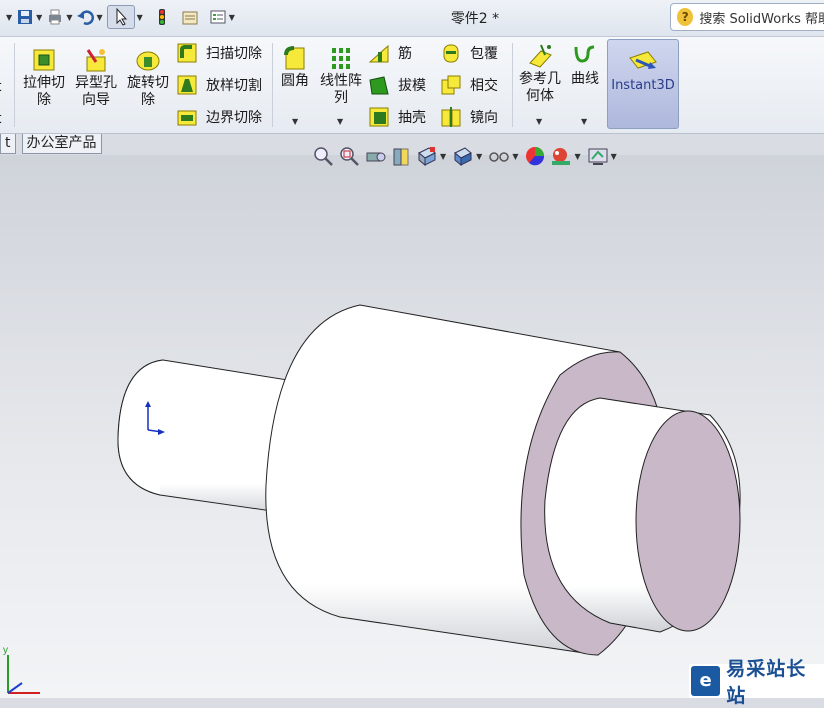 This screenshot has width=824, height=708. Describe the element at coordinates (540, 56) in the screenshot. I see `reference-geometry-icon` at that location.